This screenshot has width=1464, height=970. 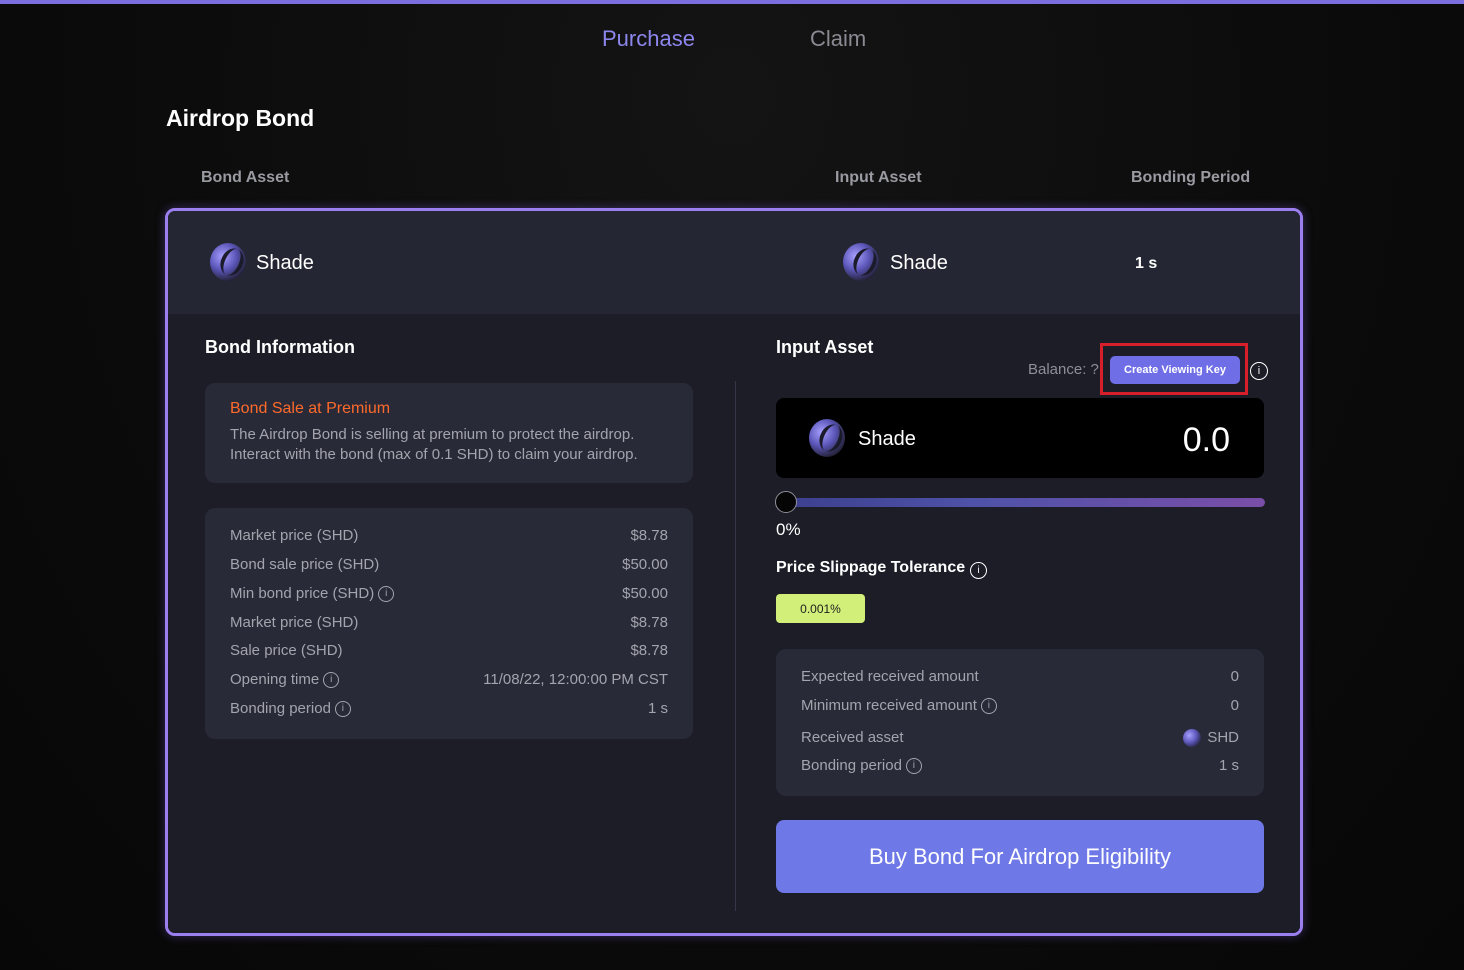 I want to click on column-header-input-asset: Input Asset, so click(x=878, y=177).